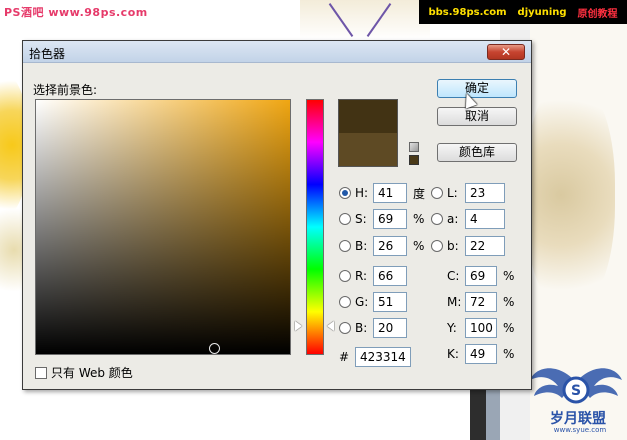 The image size is (627, 440). Describe the element at coordinates (419, 219) in the screenshot. I see `unit-s: %` at that location.